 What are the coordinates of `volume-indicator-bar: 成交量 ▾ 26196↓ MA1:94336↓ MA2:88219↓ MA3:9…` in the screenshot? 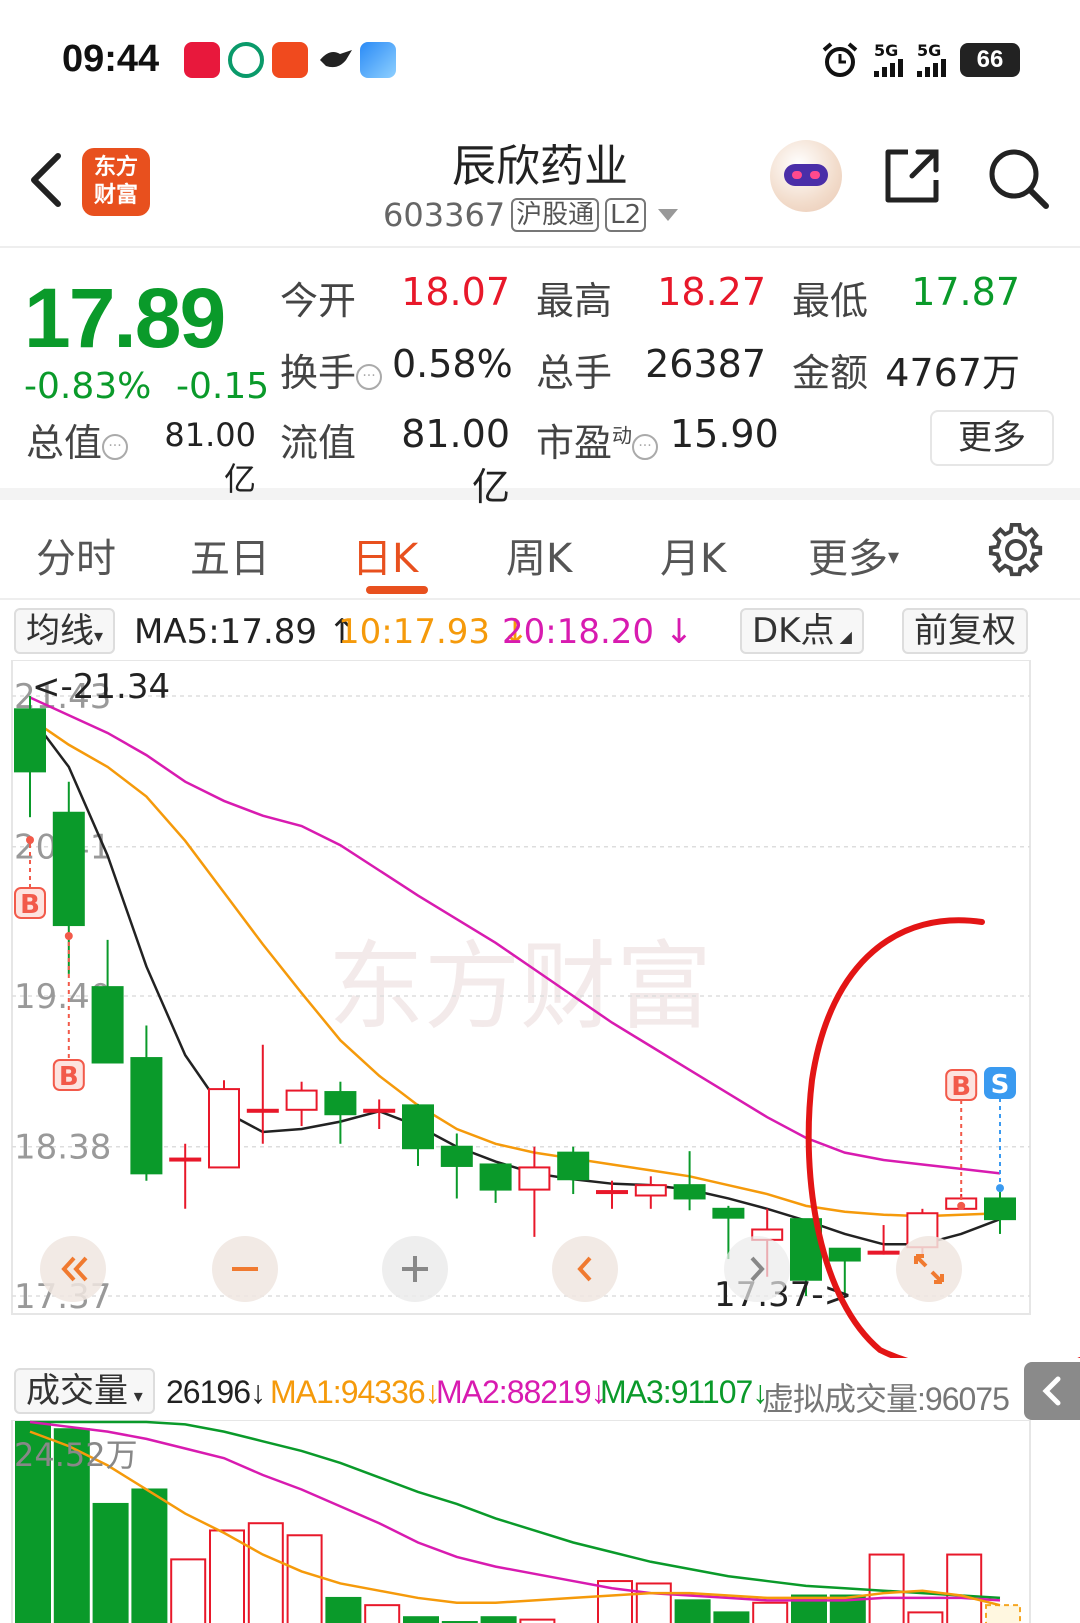 It's located at (540, 1392).